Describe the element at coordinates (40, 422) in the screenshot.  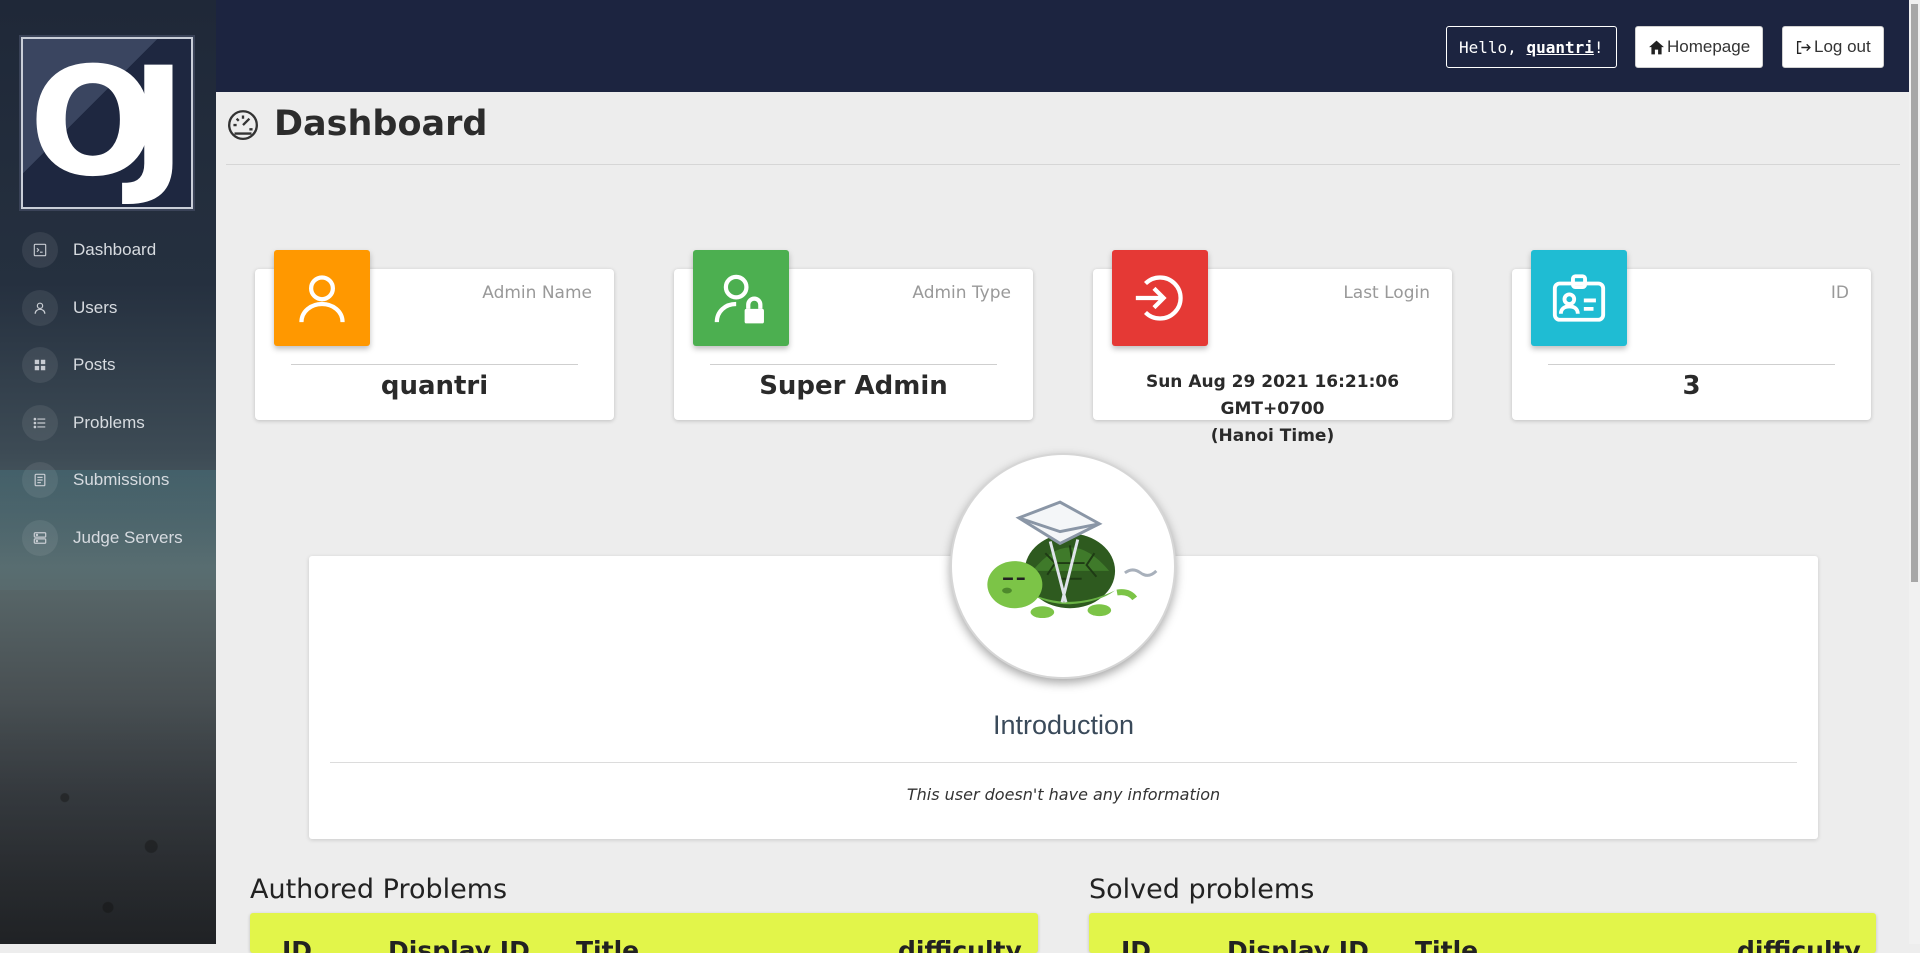
I see `list-icon` at that location.